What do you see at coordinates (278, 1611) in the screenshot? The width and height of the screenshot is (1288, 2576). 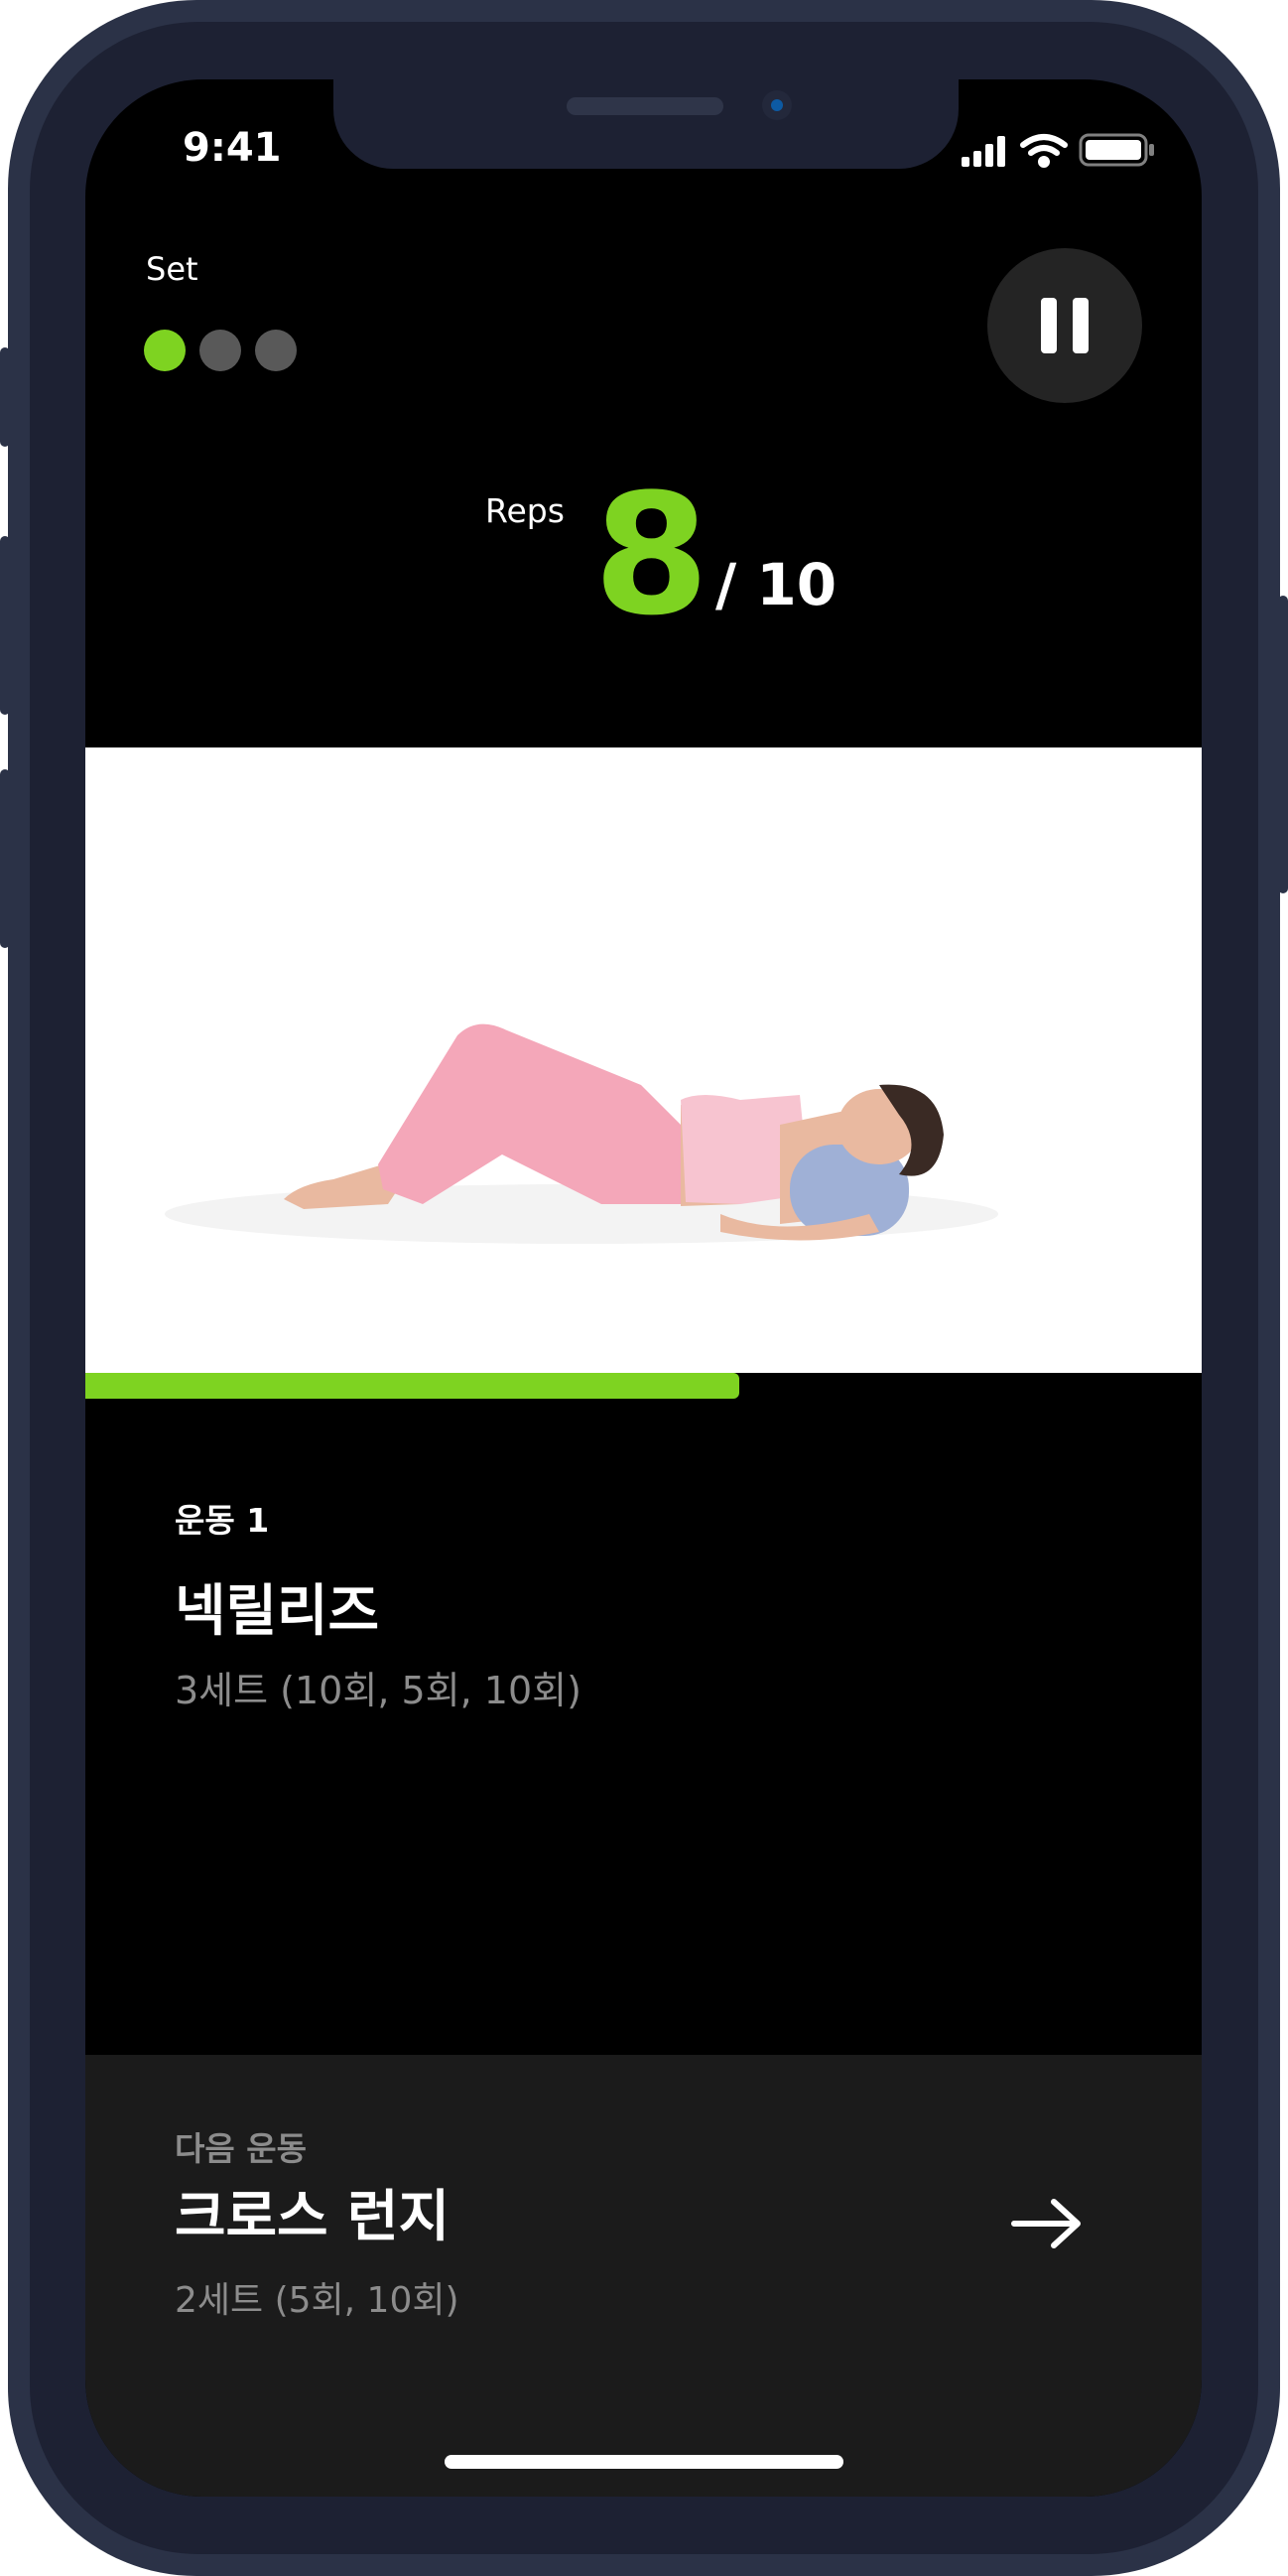 I see `exercise-name: 넥릴리즈` at bounding box center [278, 1611].